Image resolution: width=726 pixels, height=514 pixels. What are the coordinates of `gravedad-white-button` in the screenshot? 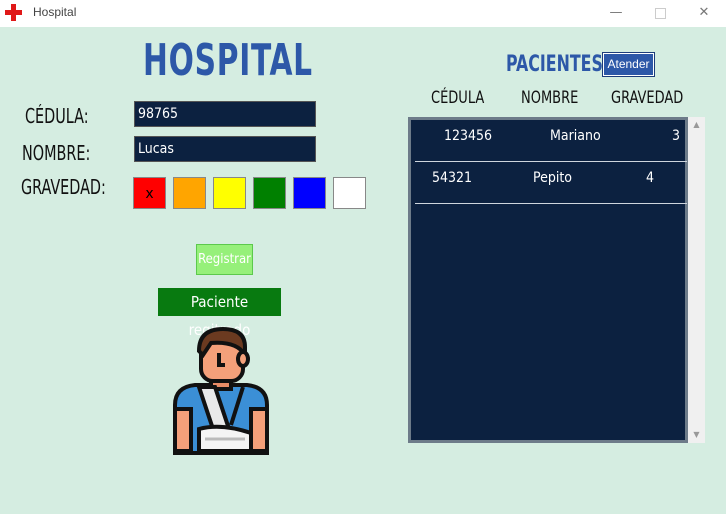 It's located at (349, 193).